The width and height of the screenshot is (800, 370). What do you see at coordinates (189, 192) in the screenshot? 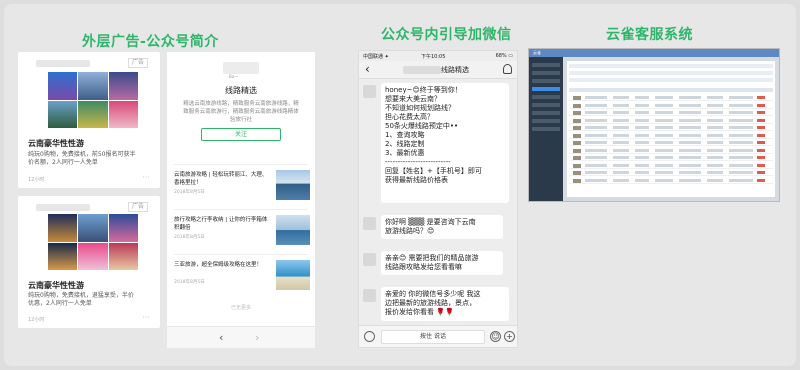
I see `article-date: 2018年8月5日` at bounding box center [189, 192].